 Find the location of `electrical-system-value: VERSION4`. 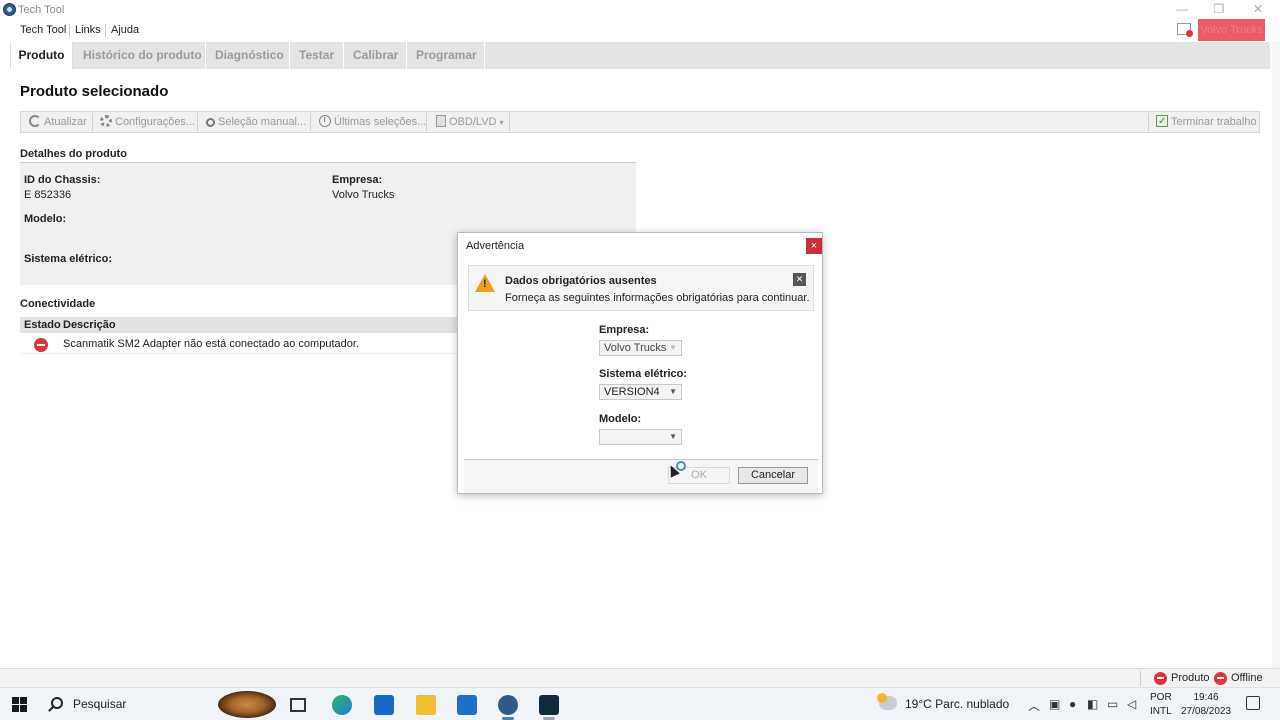

electrical-system-value: VERSION4 is located at coordinates (632, 392).